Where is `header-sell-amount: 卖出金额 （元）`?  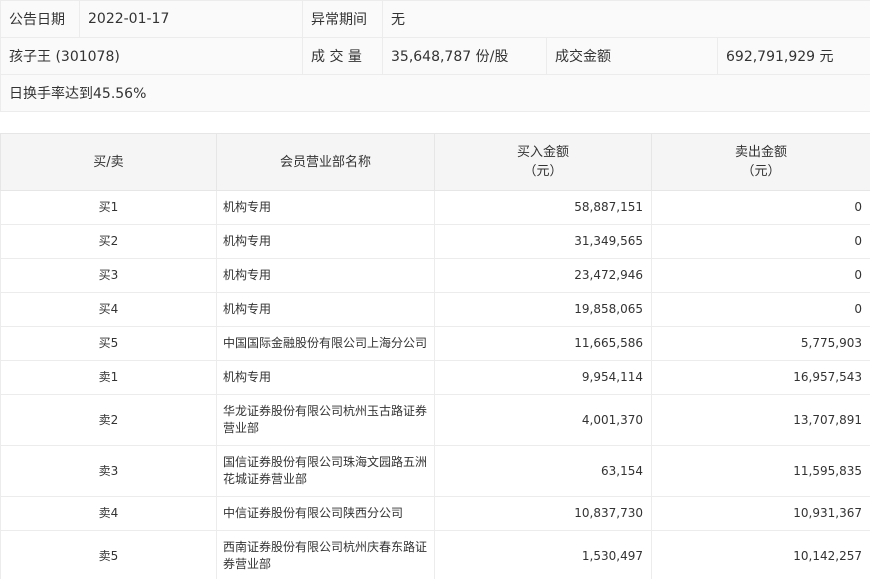
header-sell-amount: 卖出金额 （元） is located at coordinates (760, 162).